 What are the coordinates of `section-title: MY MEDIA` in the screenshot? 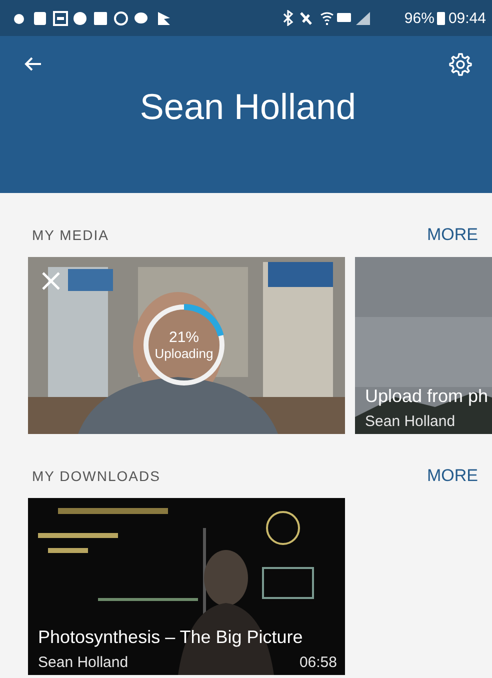 It's located at (70, 235).